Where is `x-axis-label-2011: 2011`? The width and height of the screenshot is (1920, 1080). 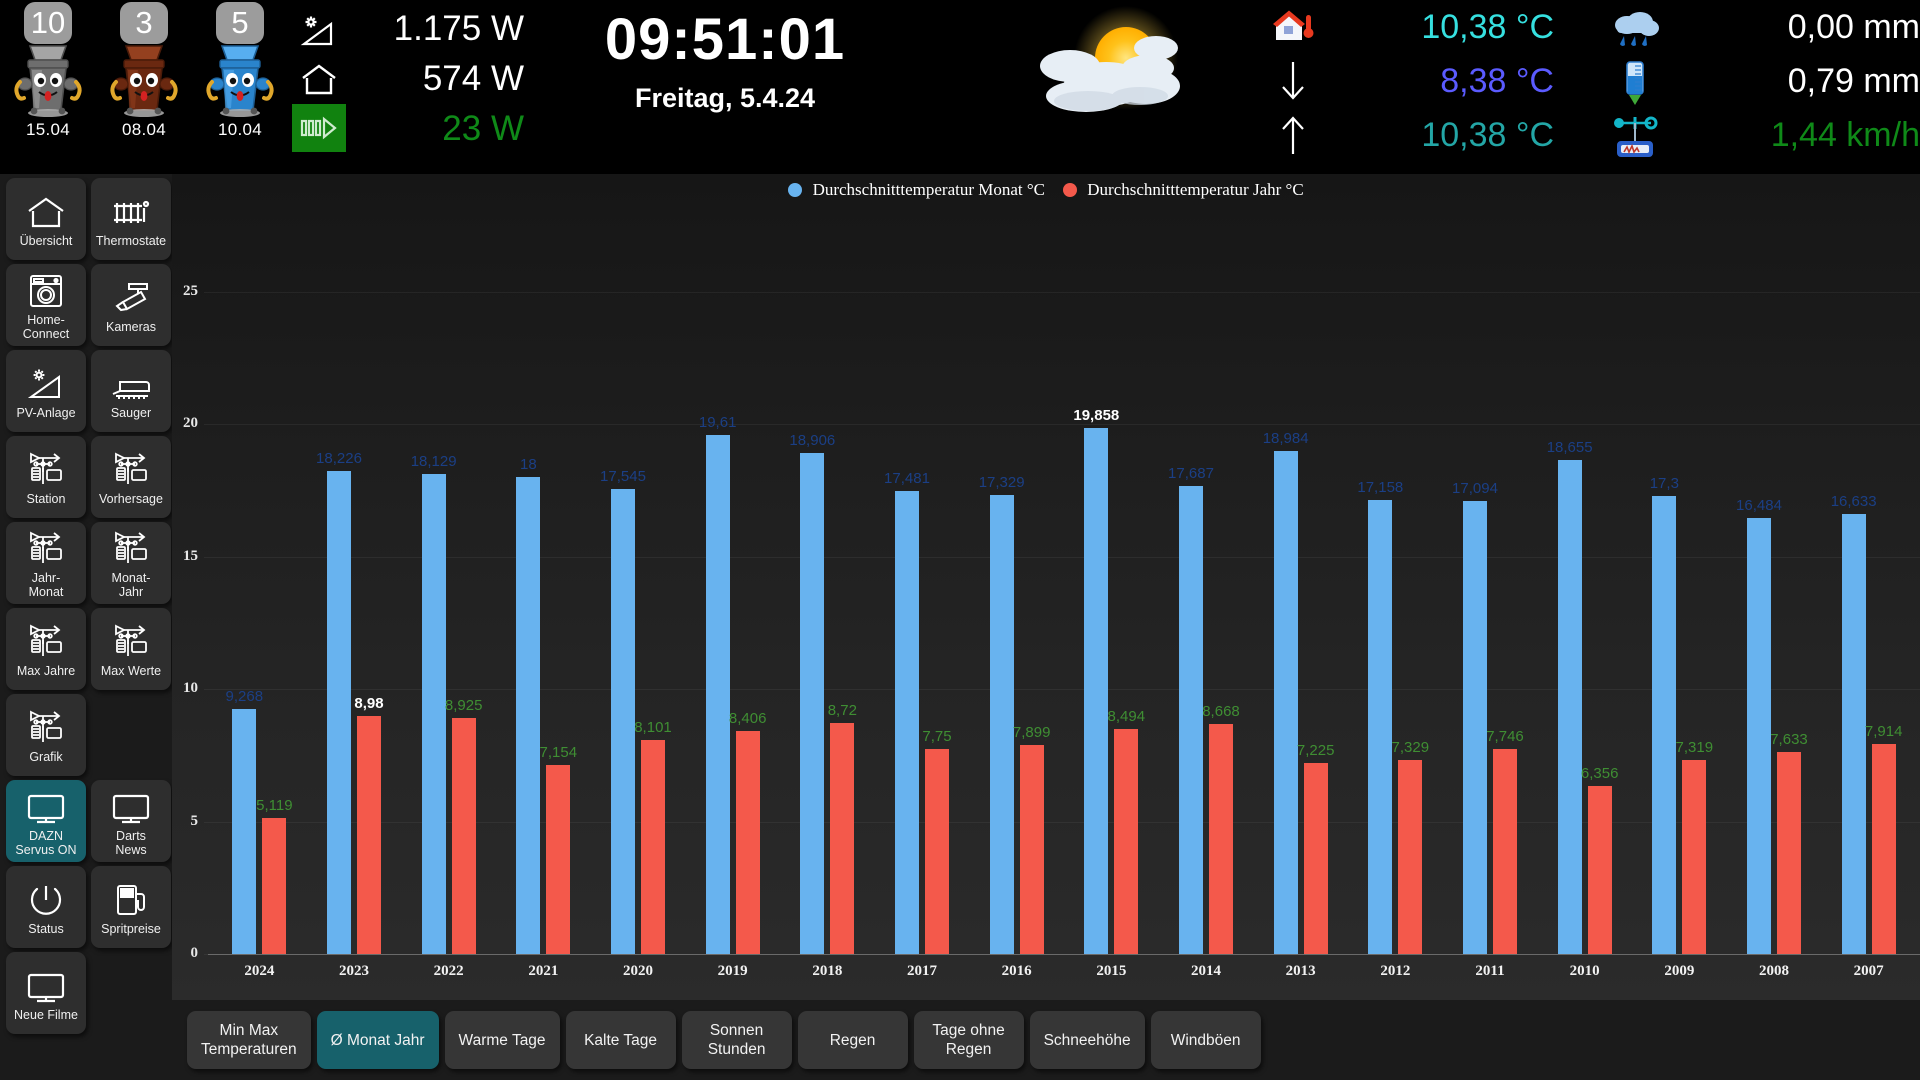 x-axis-label-2011: 2011 is located at coordinates (1490, 971).